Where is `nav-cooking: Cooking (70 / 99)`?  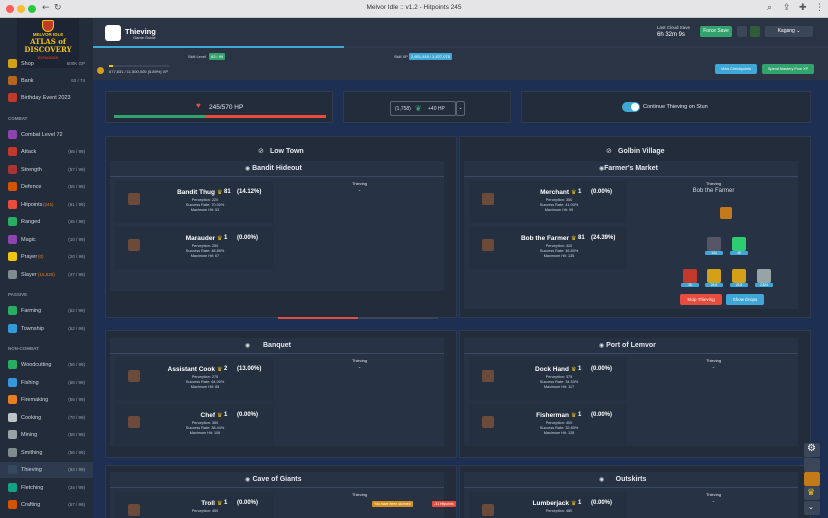 nav-cooking: Cooking (70 / 99) is located at coordinates (46, 418).